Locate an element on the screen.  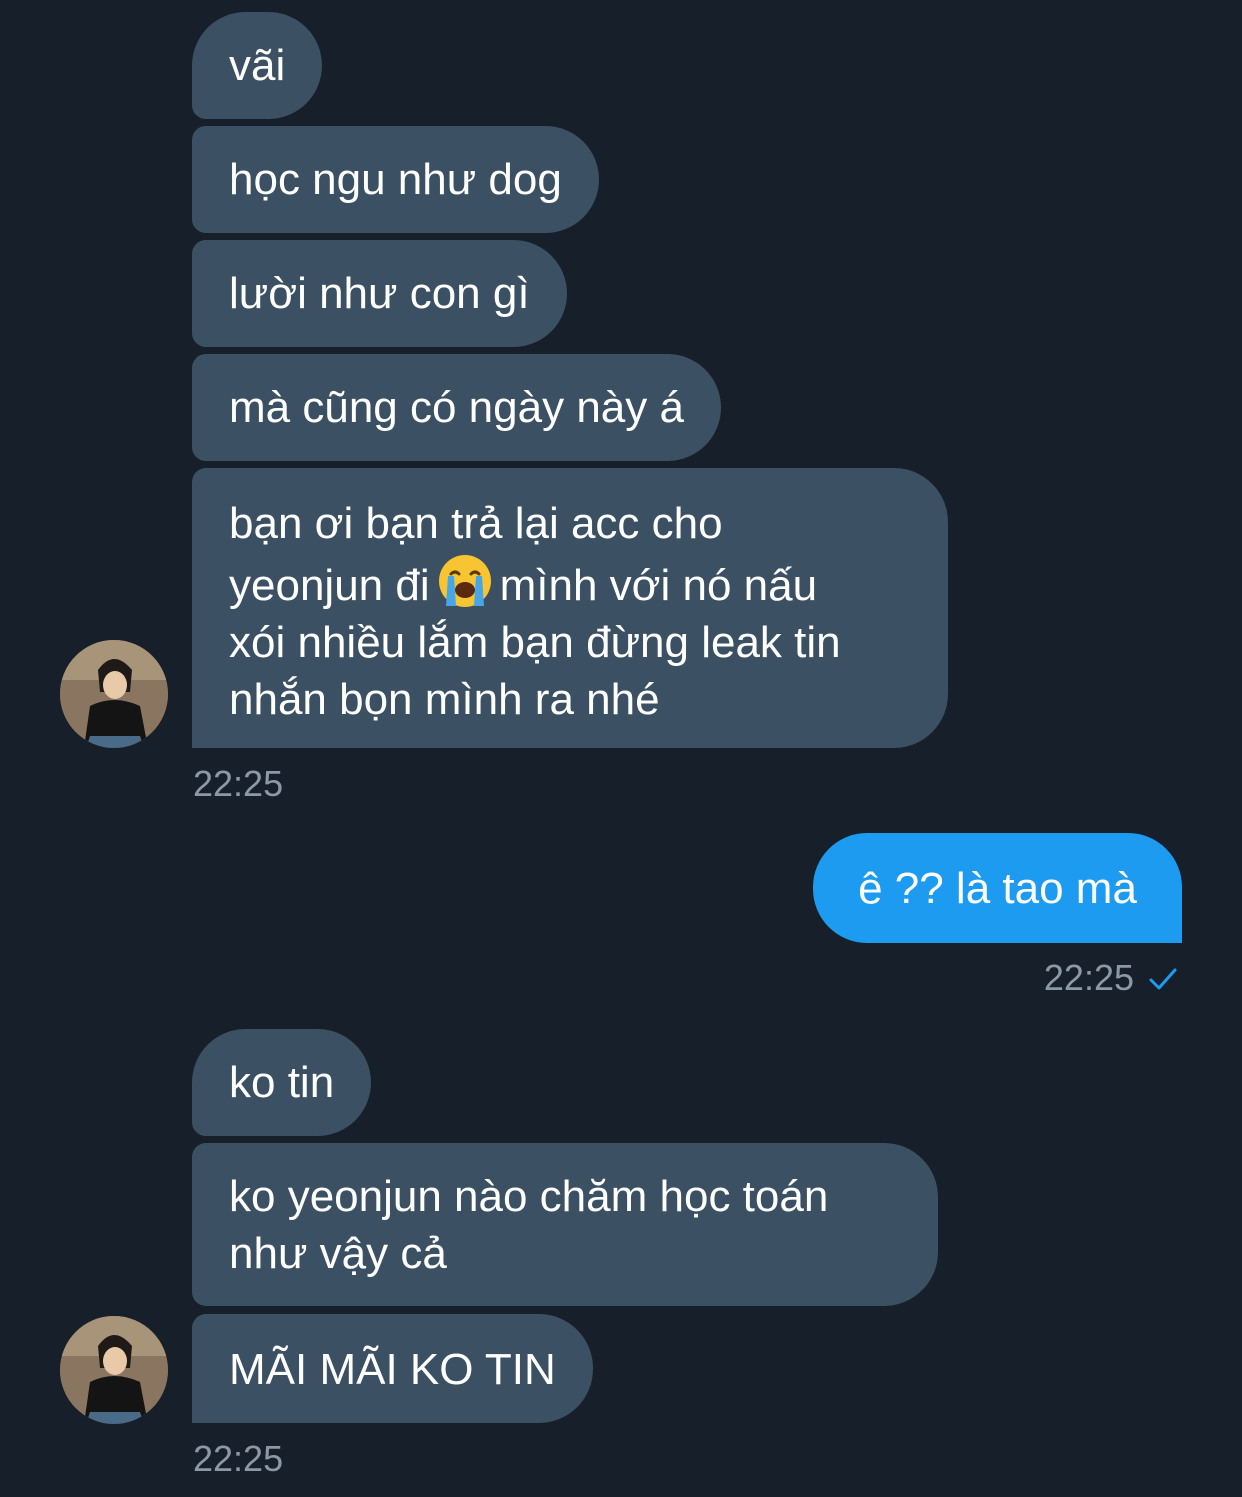
message-text: vãi is located at coordinates (257, 65).